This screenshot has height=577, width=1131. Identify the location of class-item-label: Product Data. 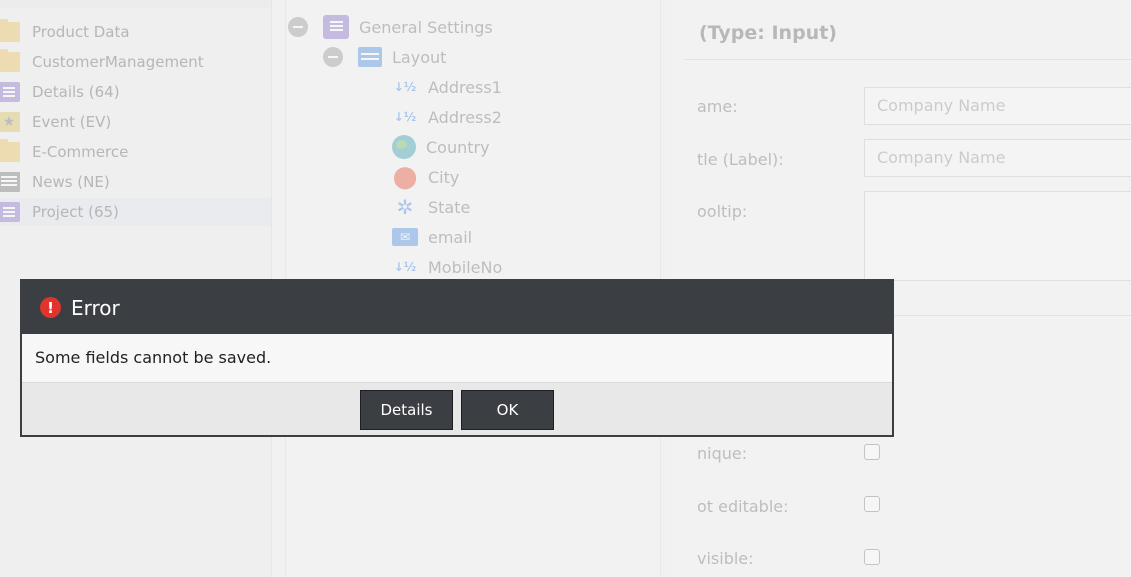
(81, 32).